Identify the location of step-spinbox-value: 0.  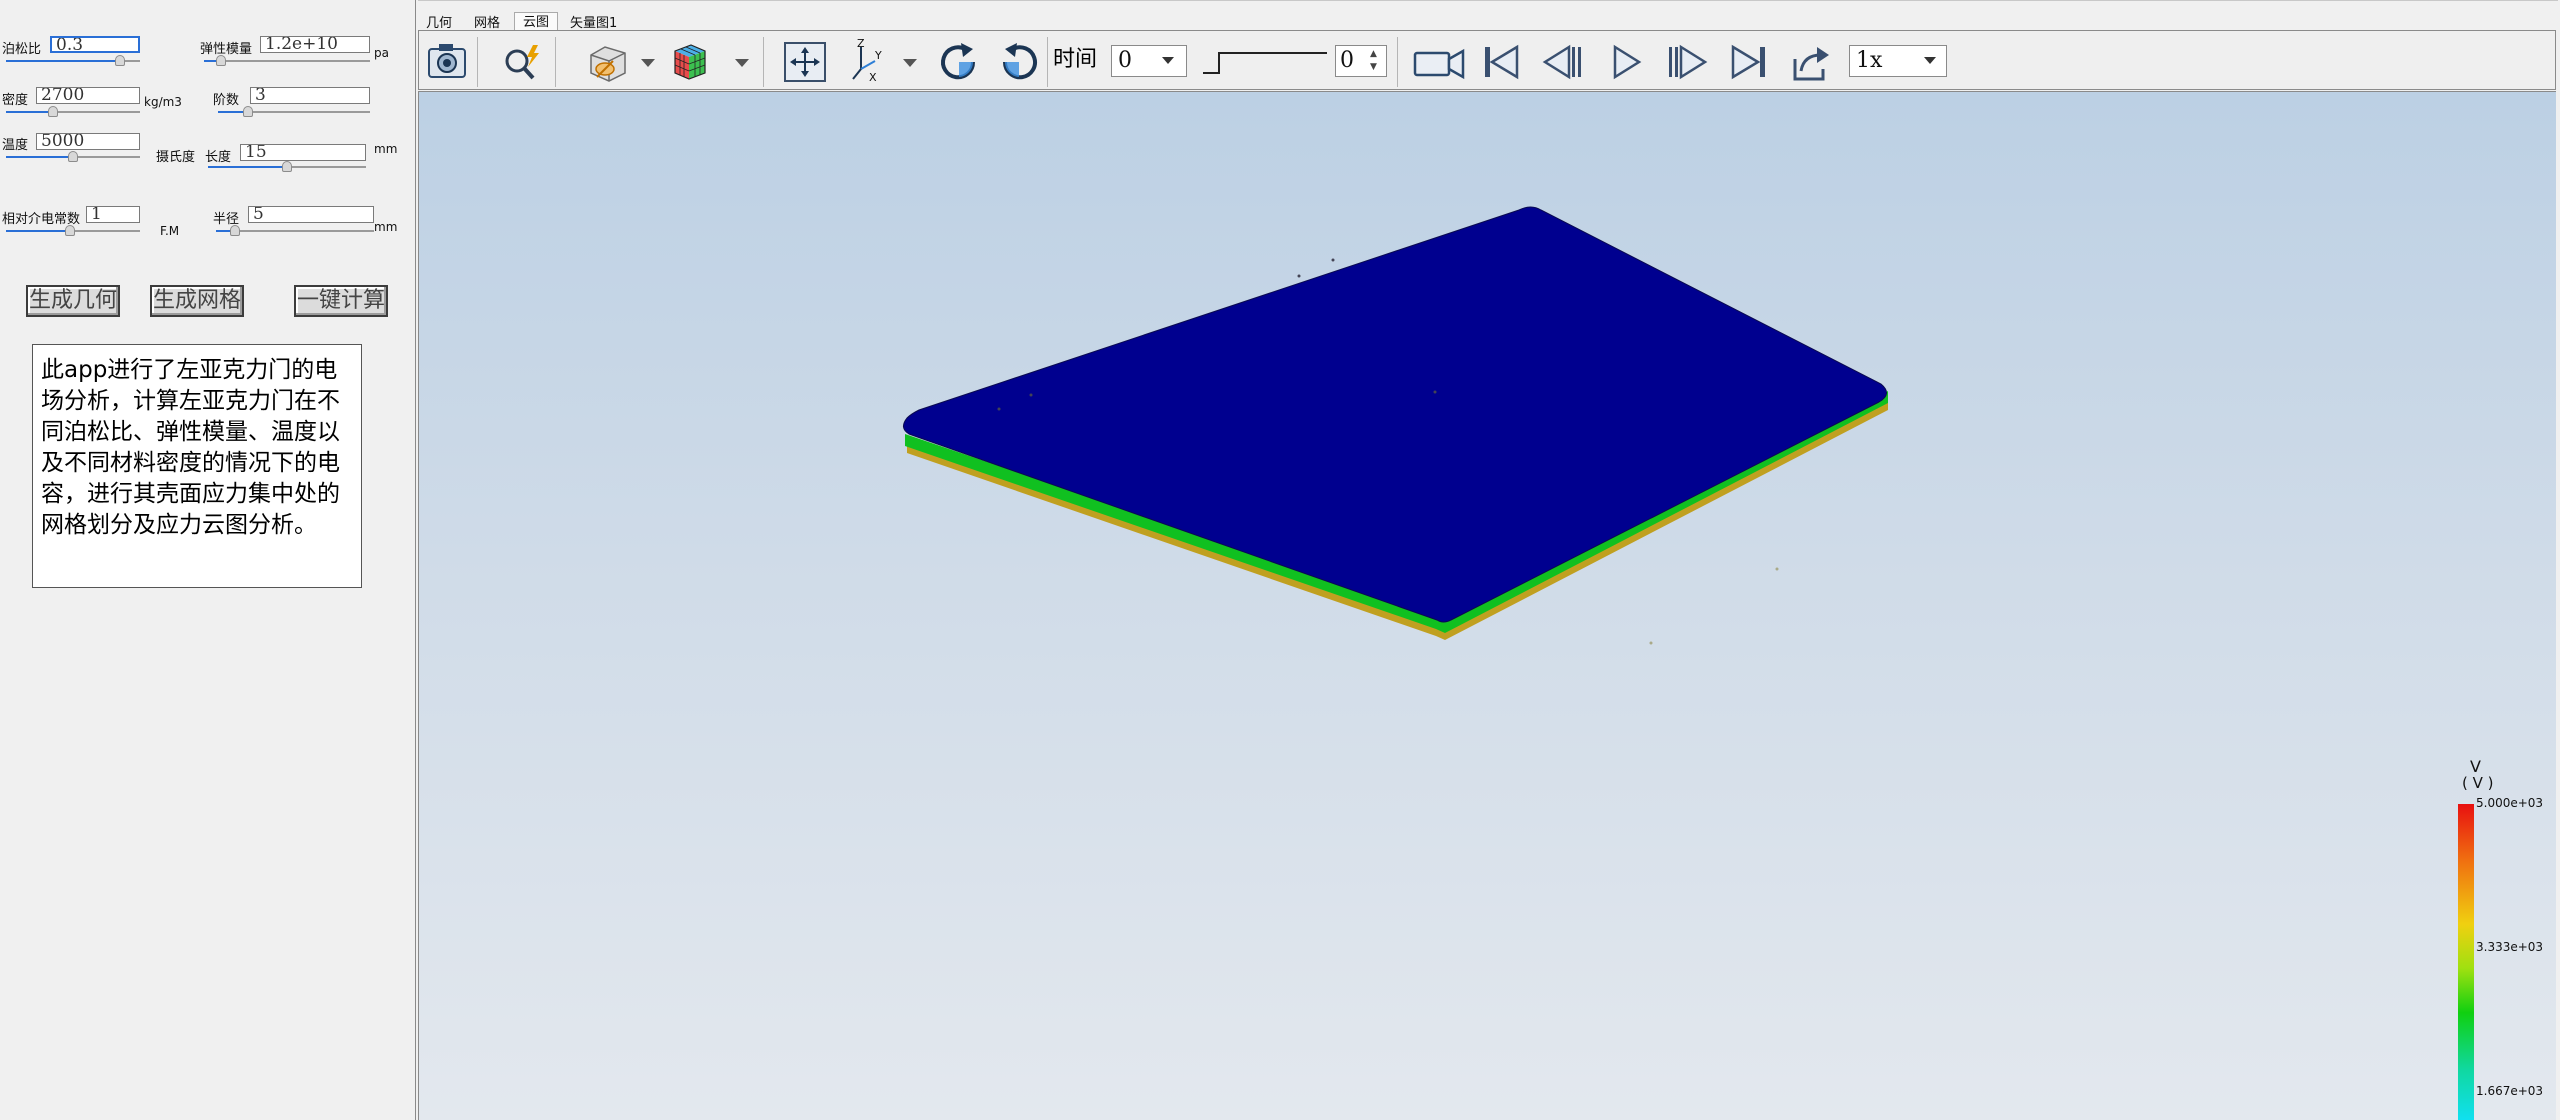
(1347, 60).